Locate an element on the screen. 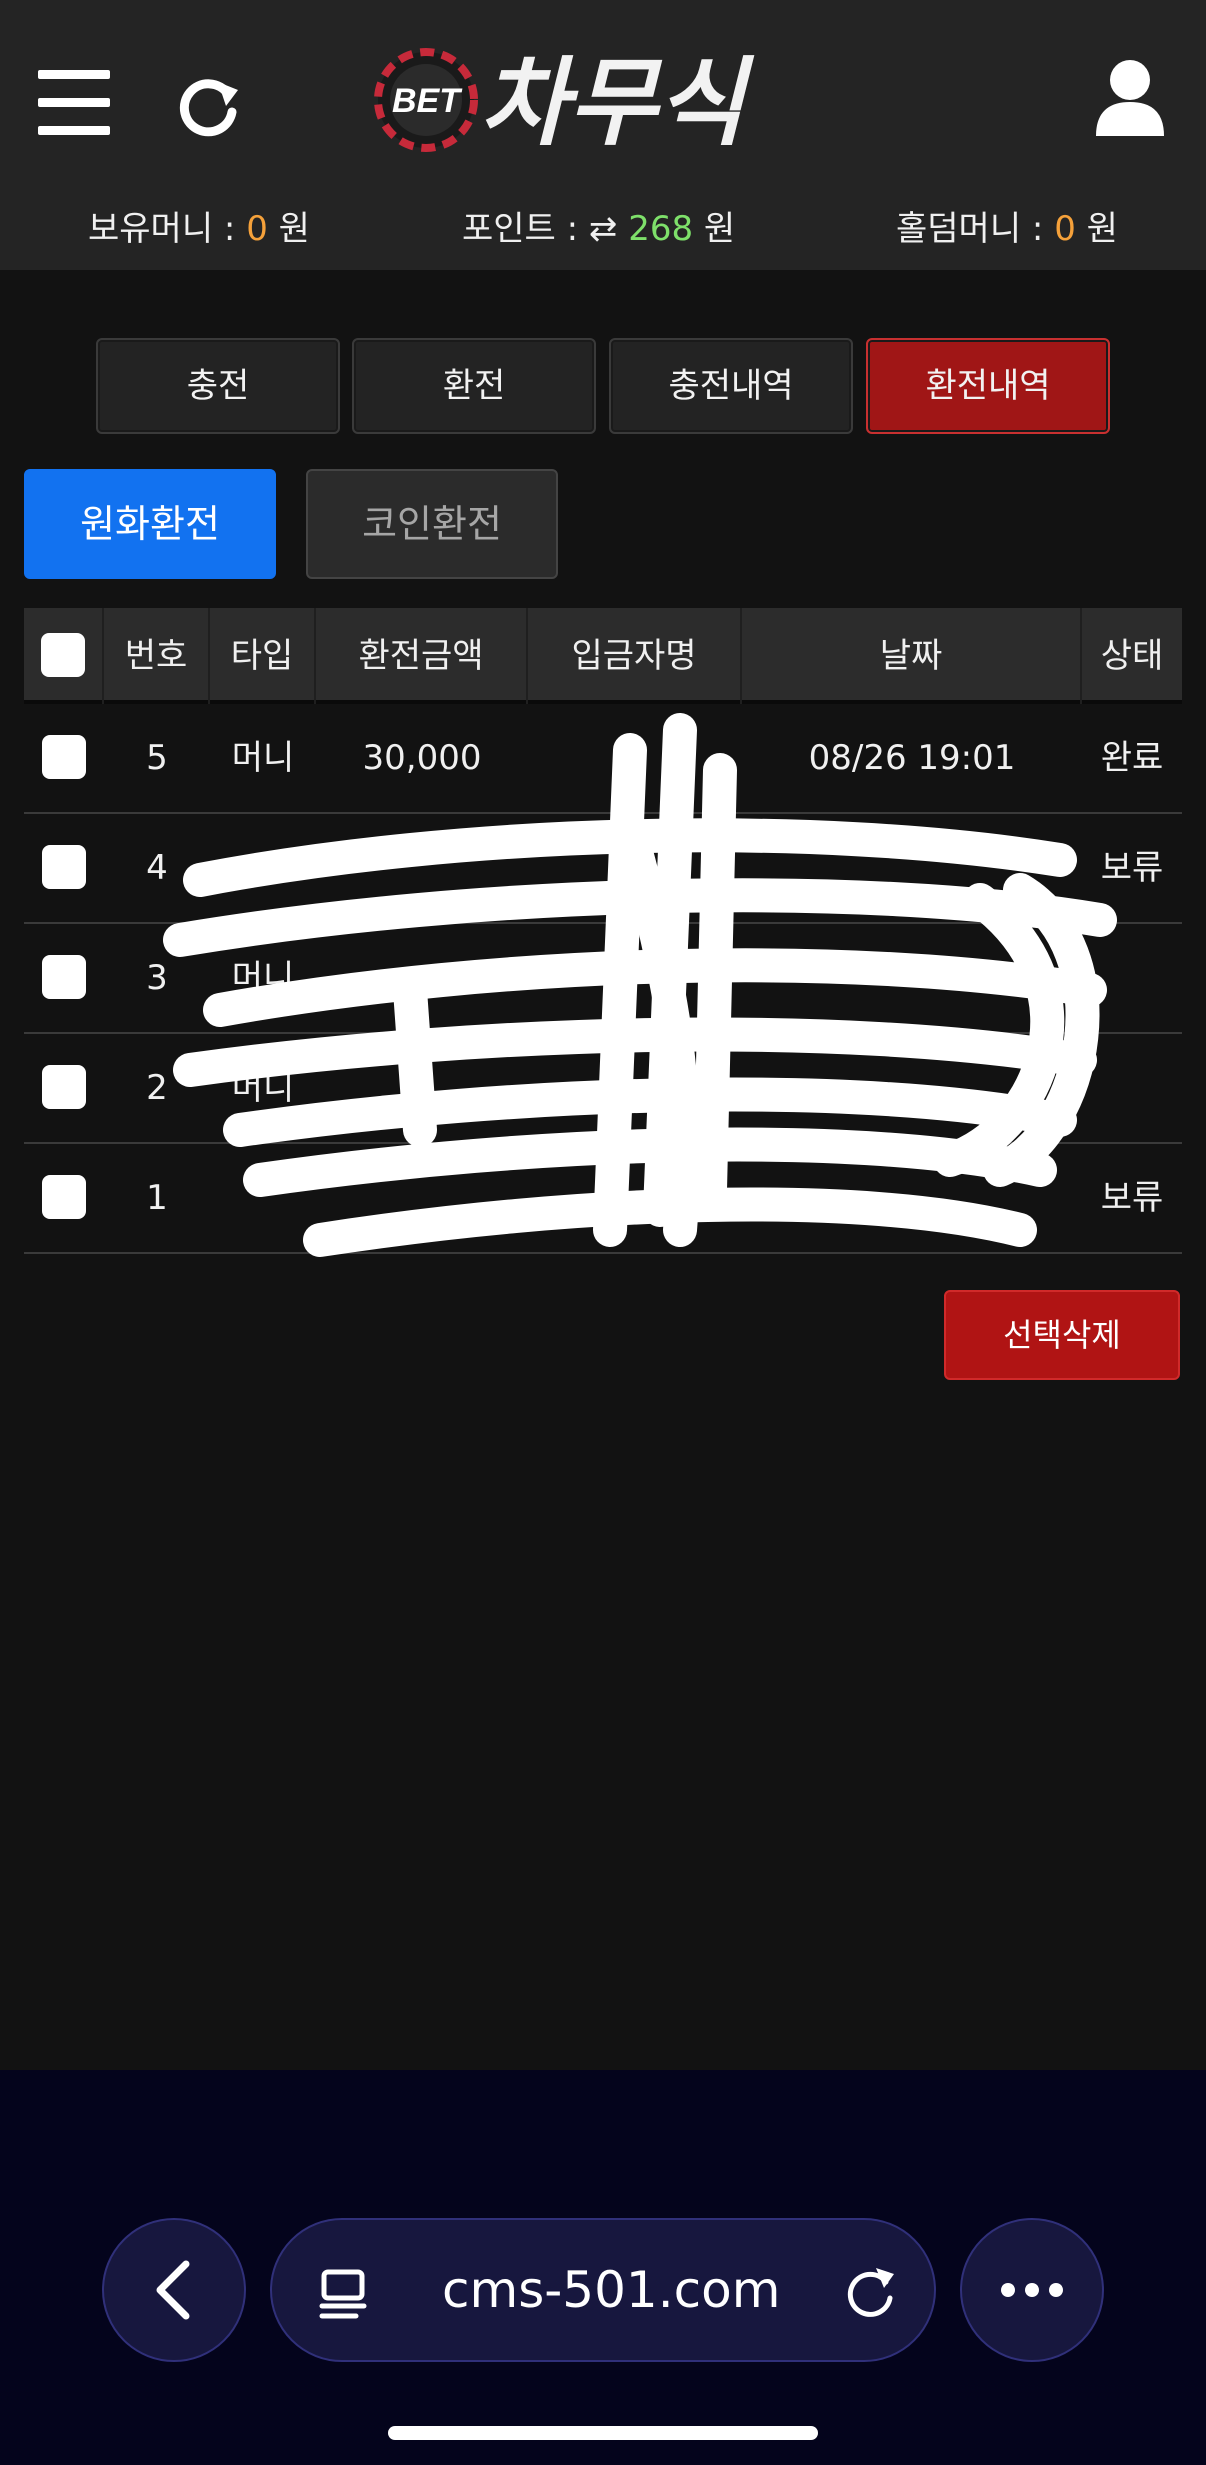 The height and width of the screenshot is (2465, 1206). table-row: 3 머니 is located at coordinates (603, 979).